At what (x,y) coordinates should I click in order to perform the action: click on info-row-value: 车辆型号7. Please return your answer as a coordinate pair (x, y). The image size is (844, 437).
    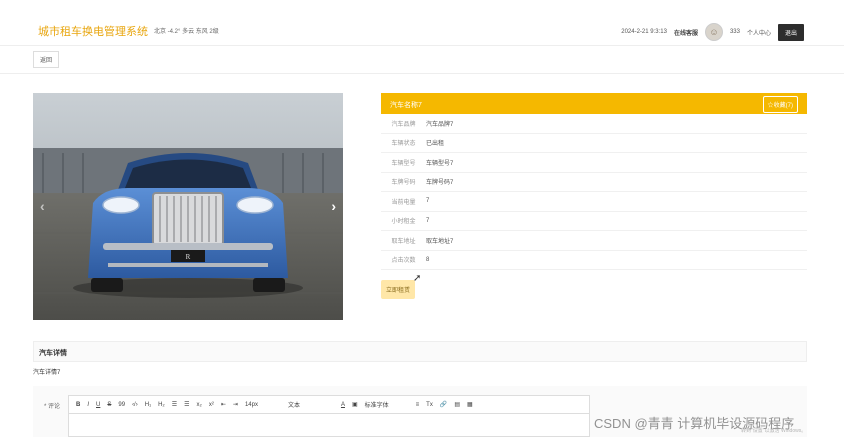
    Looking at the image, I should click on (440, 163).